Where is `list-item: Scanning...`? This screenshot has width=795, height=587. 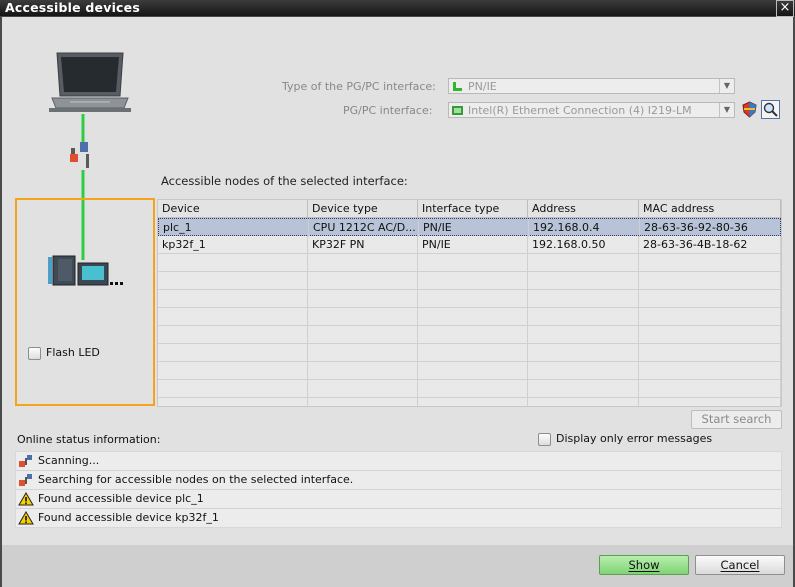
list-item: Scanning... is located at coordinates (398, 461).